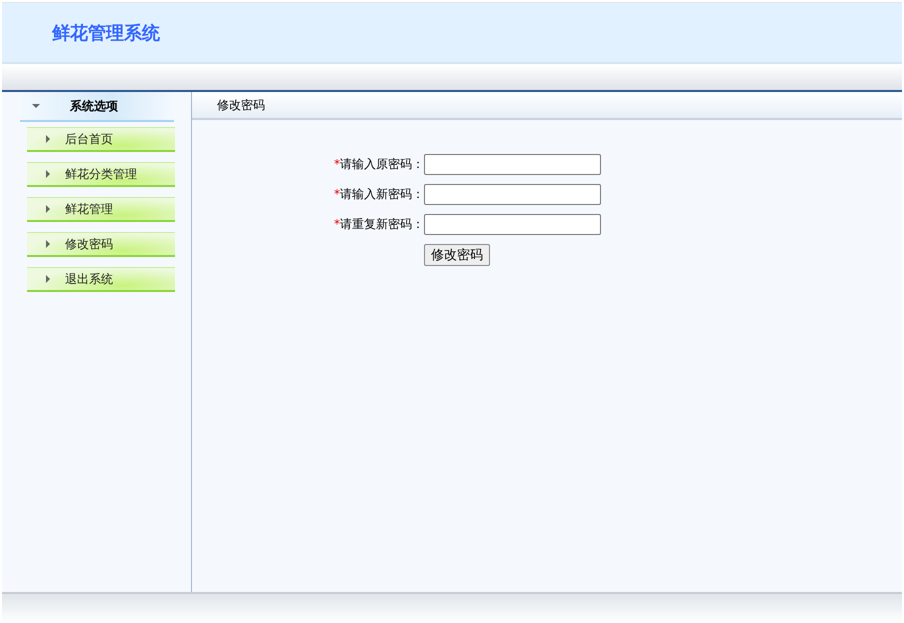  I want to click on field-label: *请重复新密码：, so click(378, 224).